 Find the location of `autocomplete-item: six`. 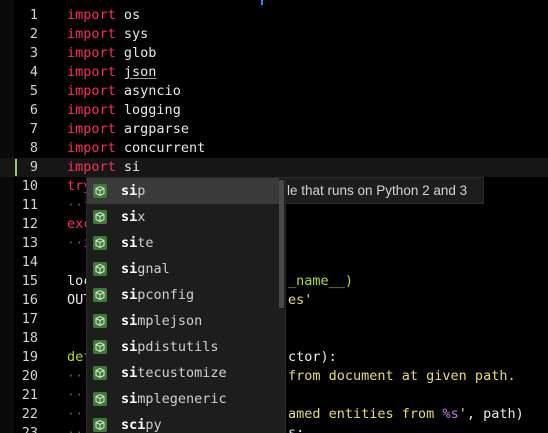

autocomplete-item: six is located at coordinates (183, 217).